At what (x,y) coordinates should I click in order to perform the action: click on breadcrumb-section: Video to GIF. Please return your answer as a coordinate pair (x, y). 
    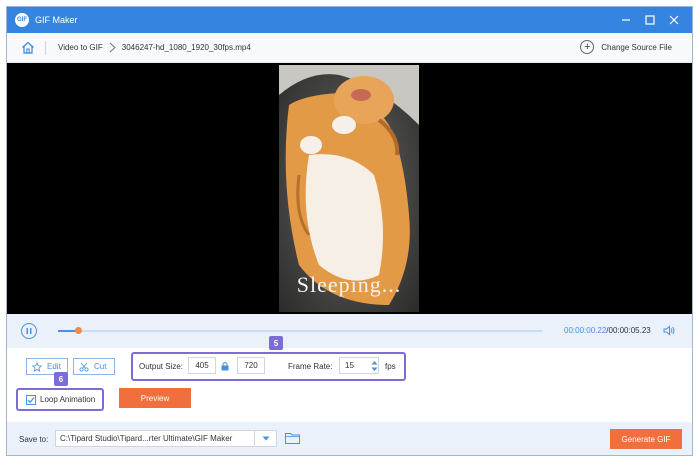
    Looking at the image, I should click on (80, 47).